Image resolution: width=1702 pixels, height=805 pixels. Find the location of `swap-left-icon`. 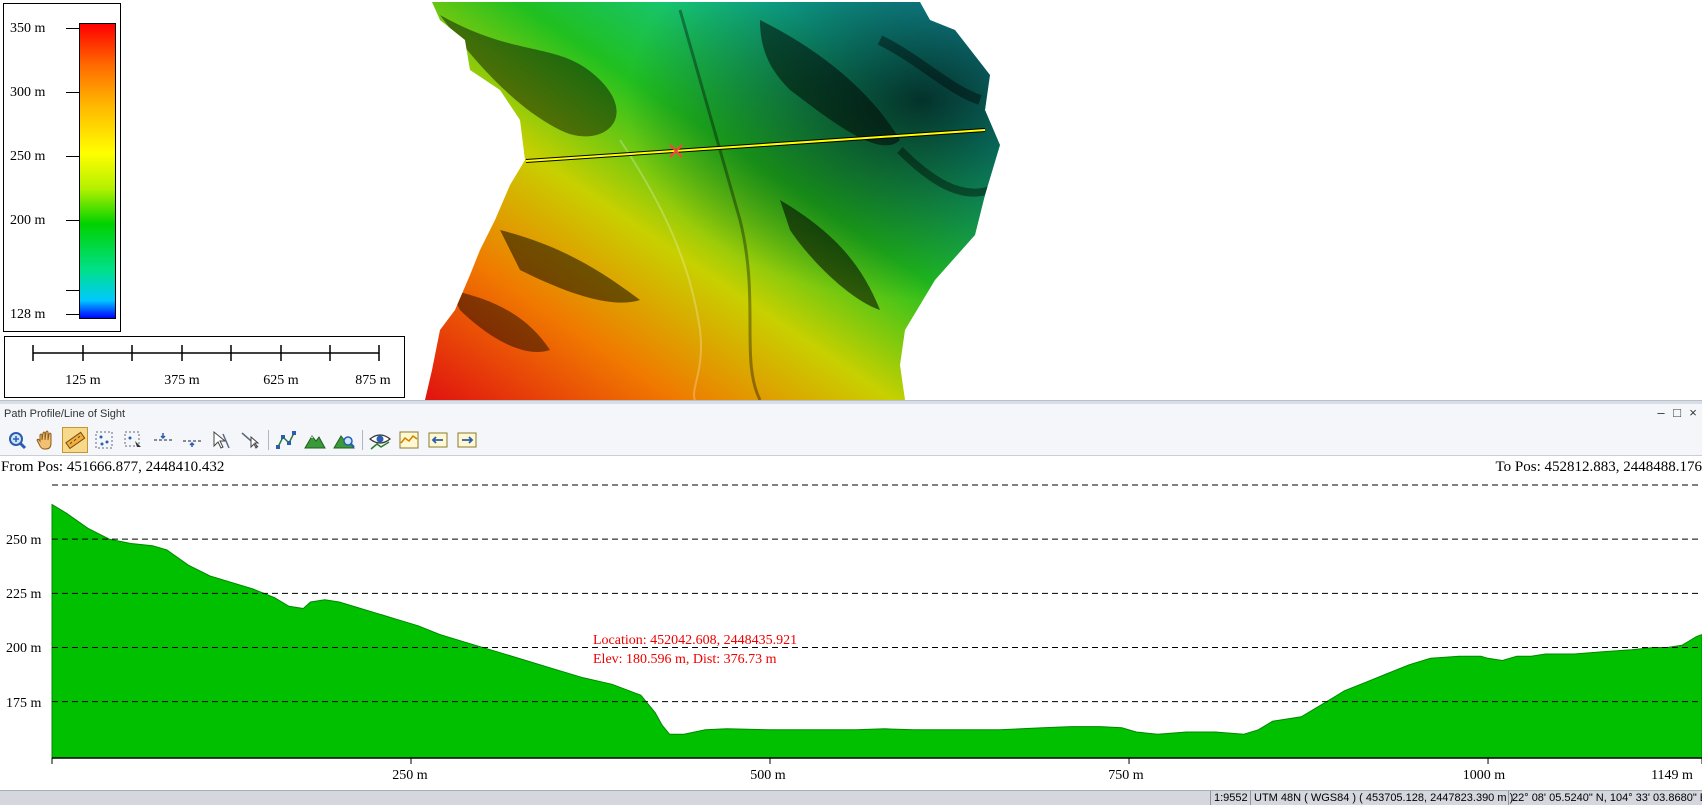

swap-left-icon is located at coordinates (438, 440).